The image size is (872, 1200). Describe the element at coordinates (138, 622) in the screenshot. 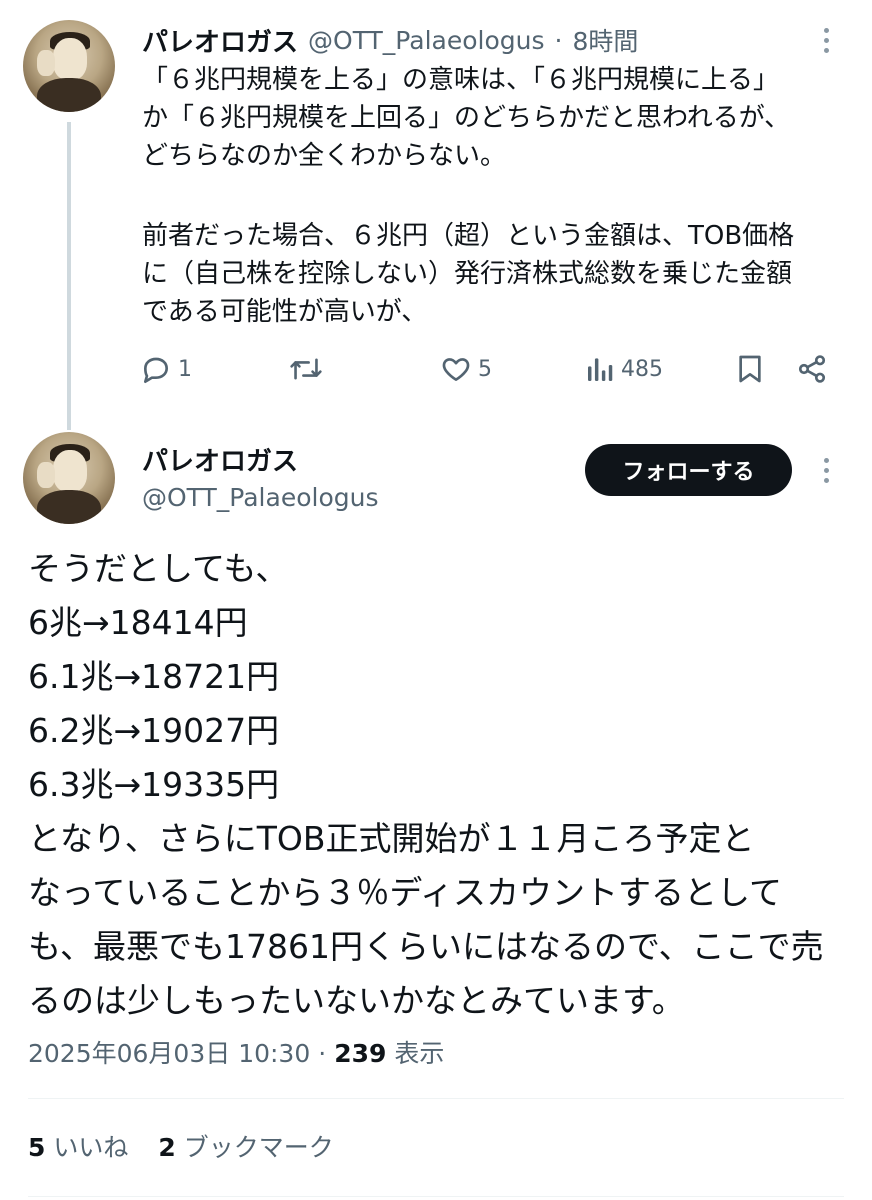

I see `tweet-text-line: 6兆→18414円` at that location.